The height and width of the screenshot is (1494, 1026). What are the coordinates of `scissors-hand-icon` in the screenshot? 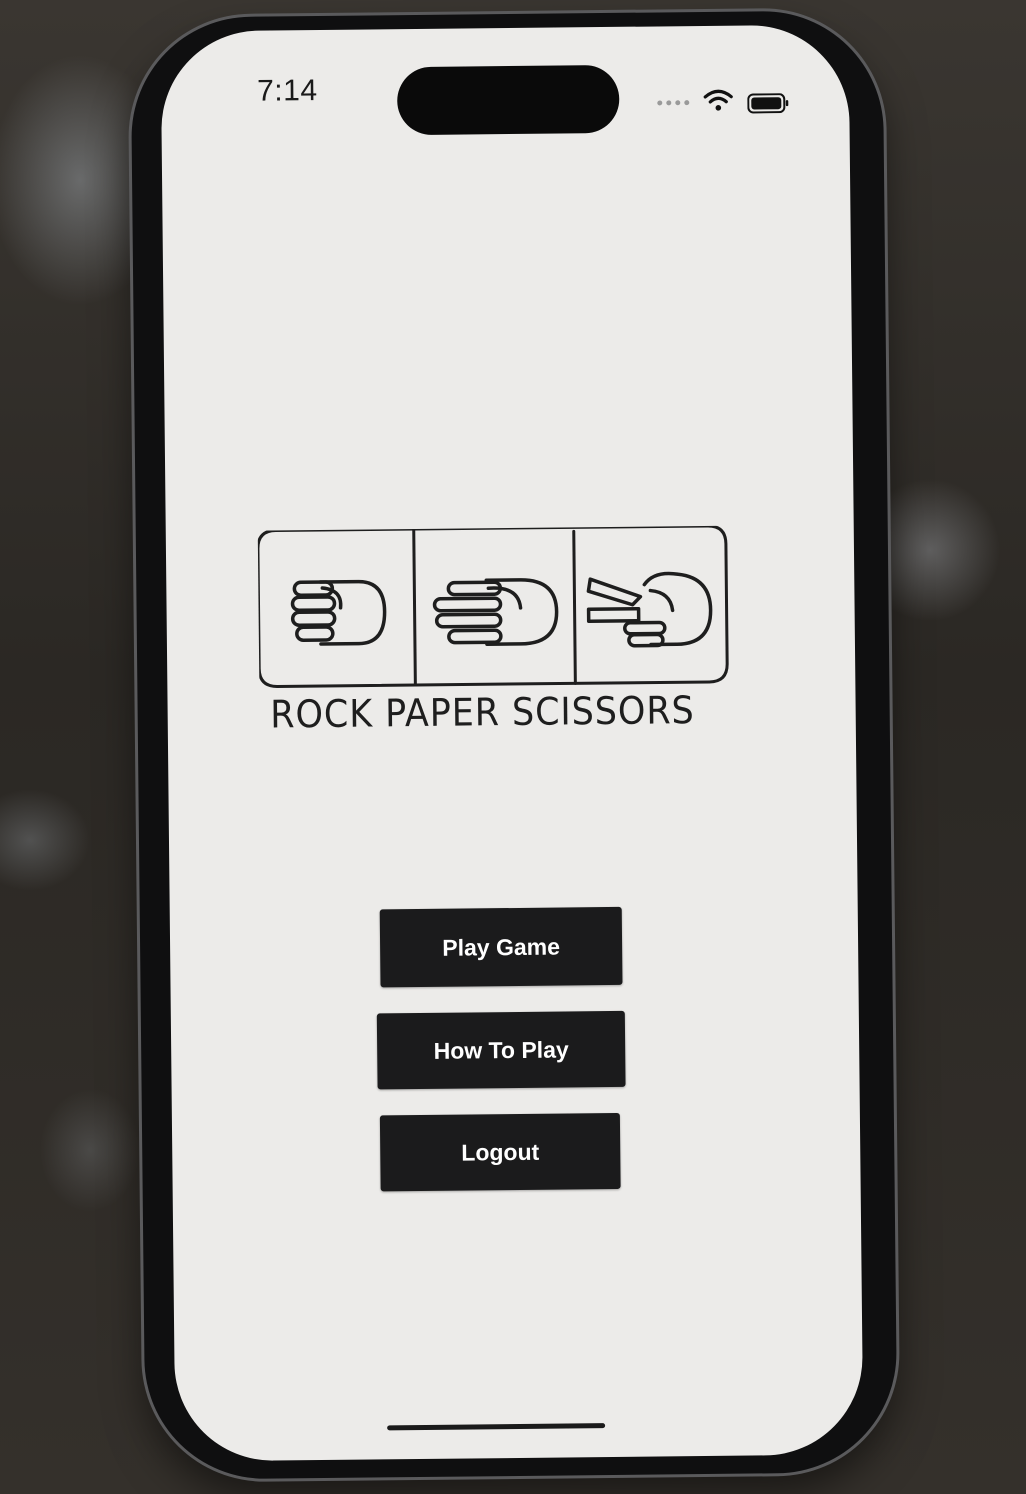 It's located at (649, 609).